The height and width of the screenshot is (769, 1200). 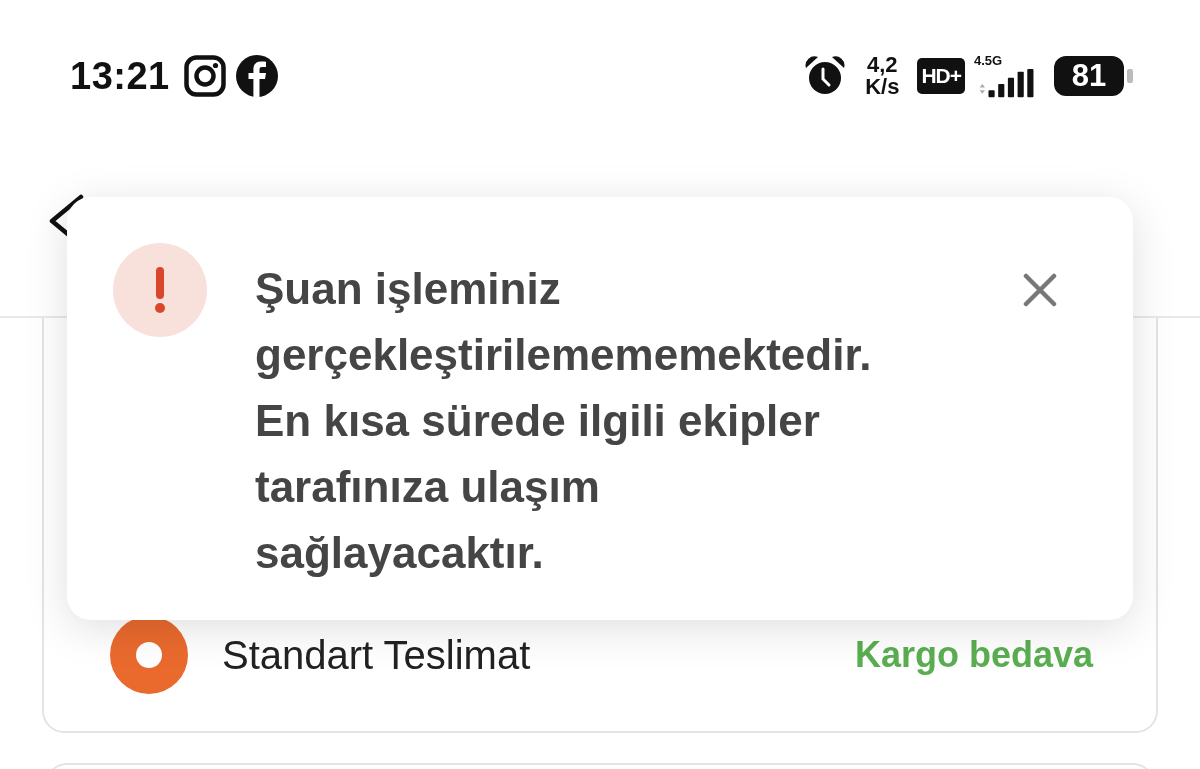 I want to click on network-speed-unit: K/s, so click(x=882, y=87).